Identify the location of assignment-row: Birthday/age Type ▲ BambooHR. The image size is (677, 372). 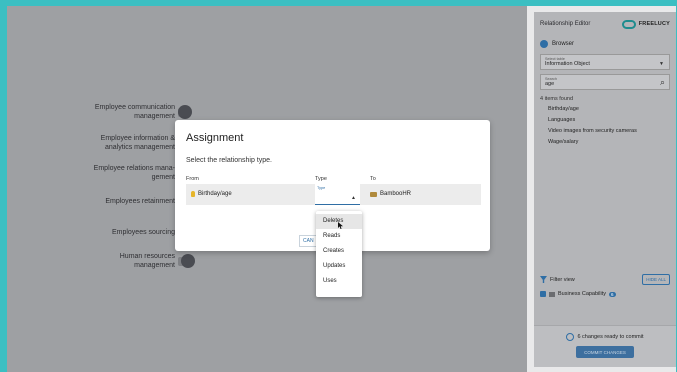
(333, 194).